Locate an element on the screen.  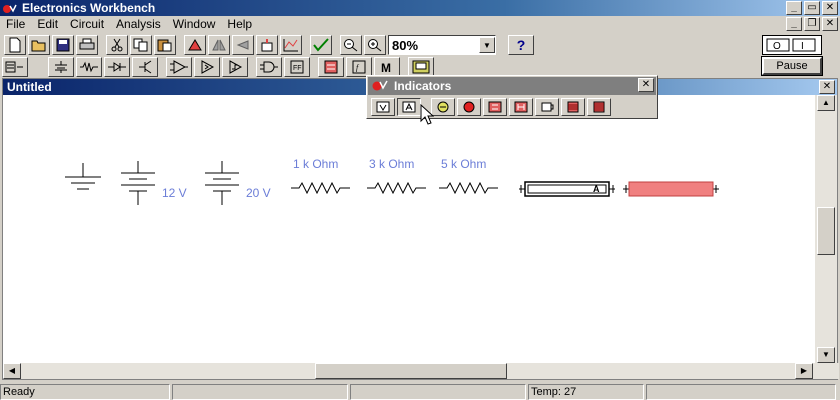
ewb-logo-icon is located at coordinates (380, 85).